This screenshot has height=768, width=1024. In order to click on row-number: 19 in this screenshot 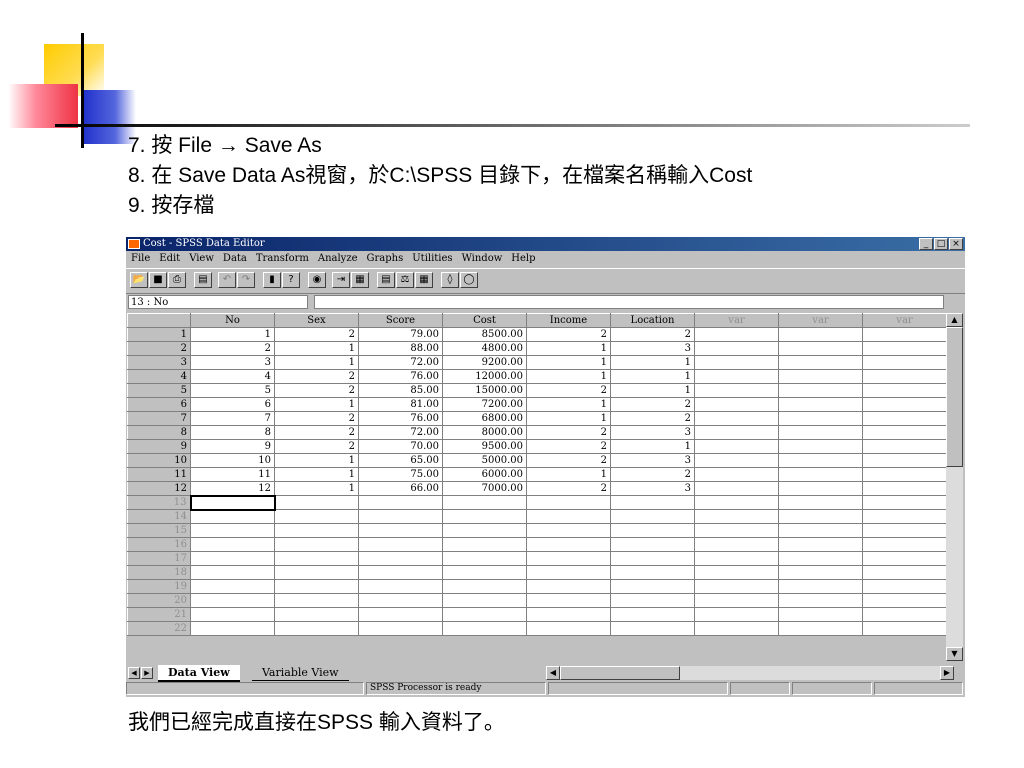, I will do `click(159, 586)`.